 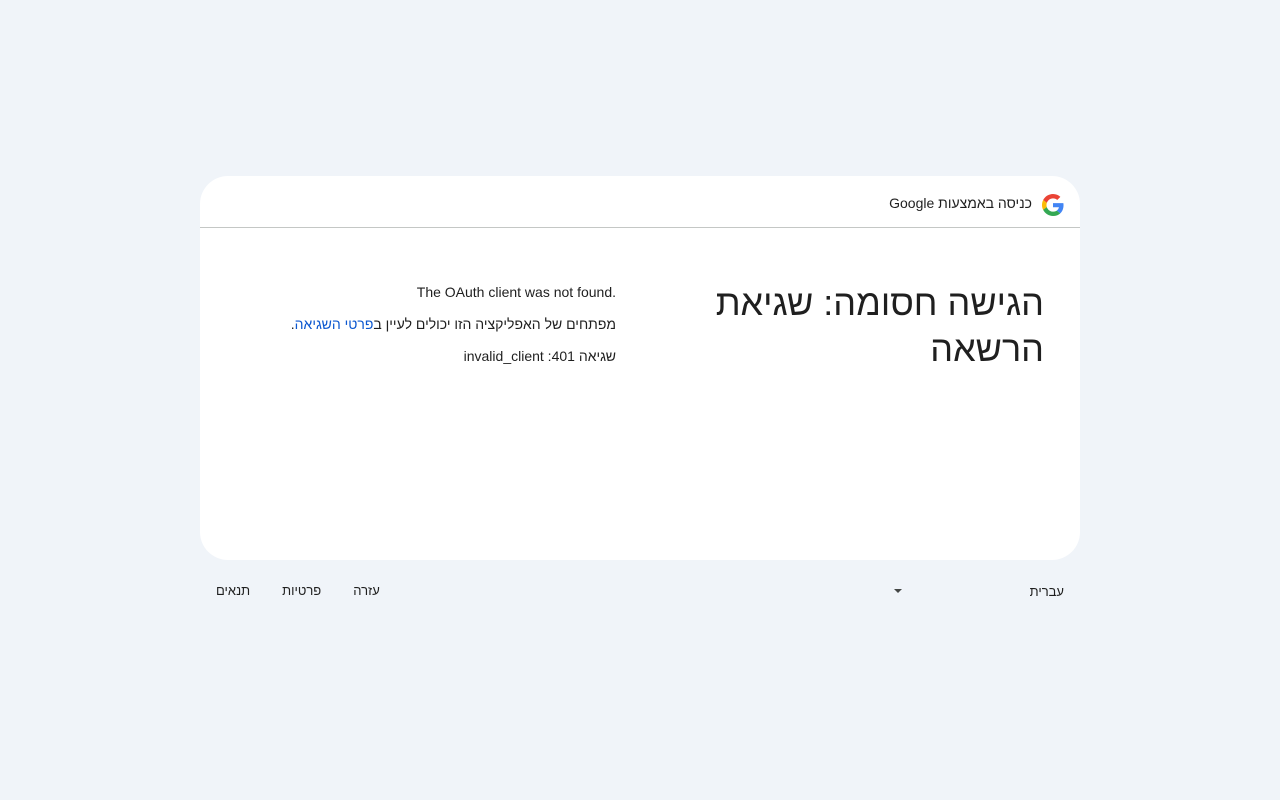 What do you see at coordinates (539, 356) in the screenshot?
I see `error-code-text: שגיאה 401: invalid_client` at bounding box center [539, 356].